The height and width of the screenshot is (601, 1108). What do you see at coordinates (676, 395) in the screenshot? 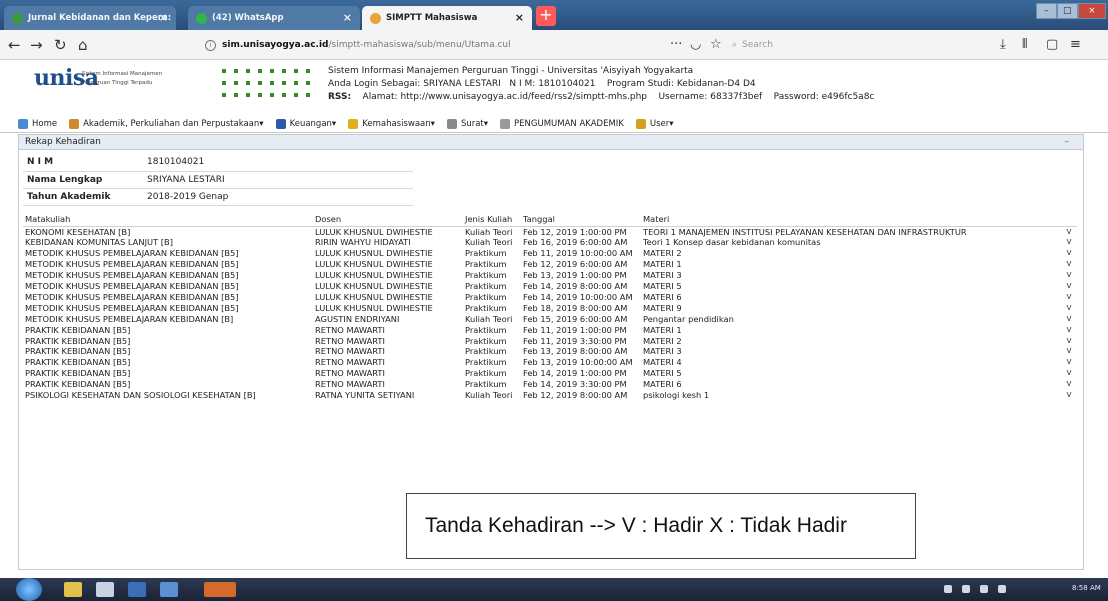
I see `cell-materi: psikologi kesh 1` at bounding box center [676, 395].